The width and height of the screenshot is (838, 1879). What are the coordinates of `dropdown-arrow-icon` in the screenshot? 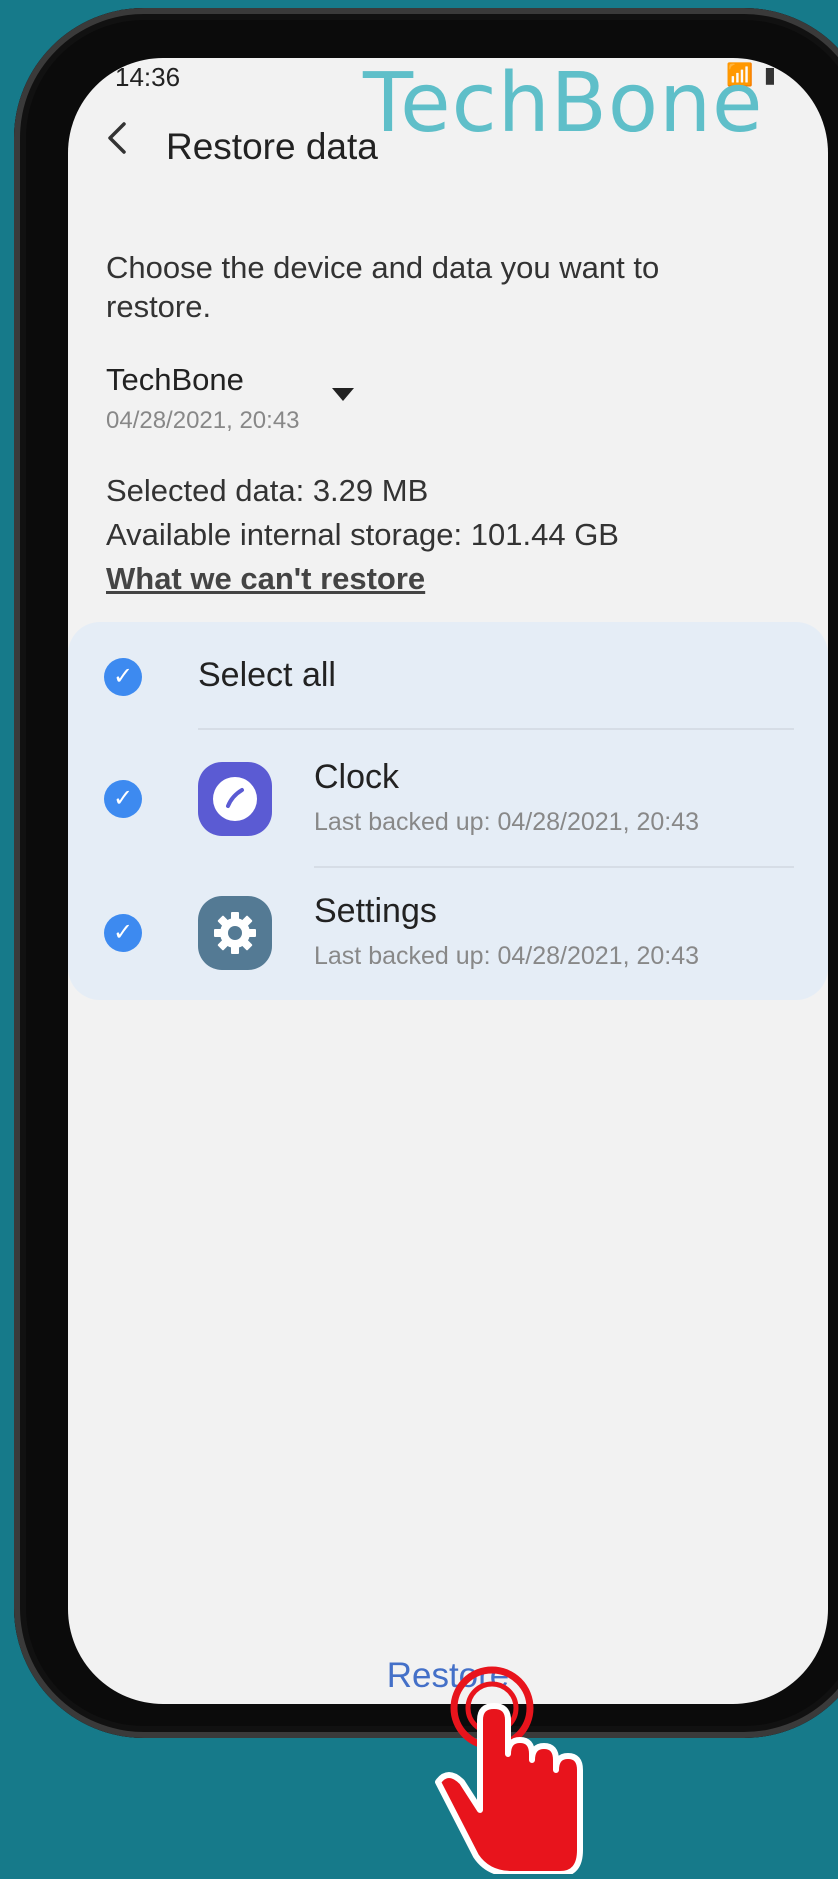 It's located at (343, 394).